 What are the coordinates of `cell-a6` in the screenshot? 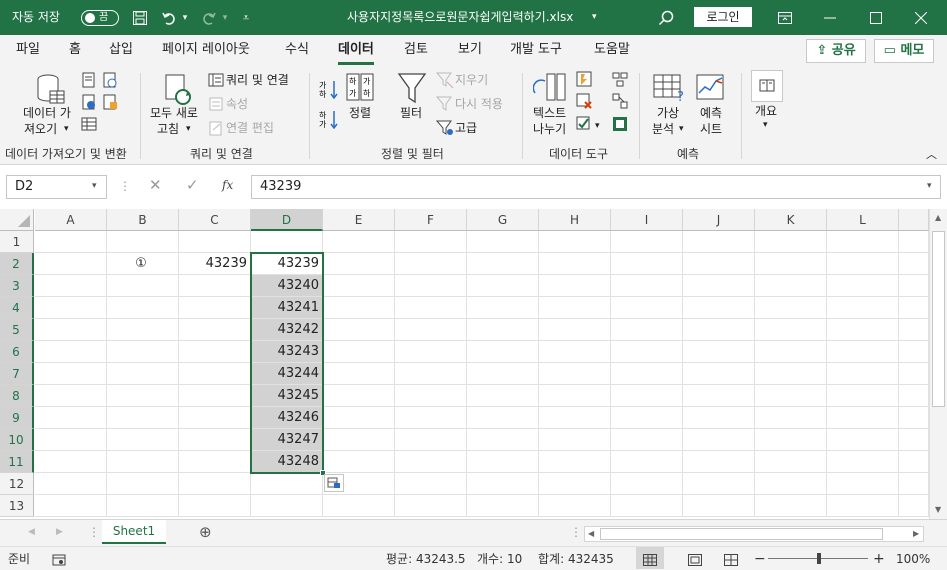 It's located at (71, 352).